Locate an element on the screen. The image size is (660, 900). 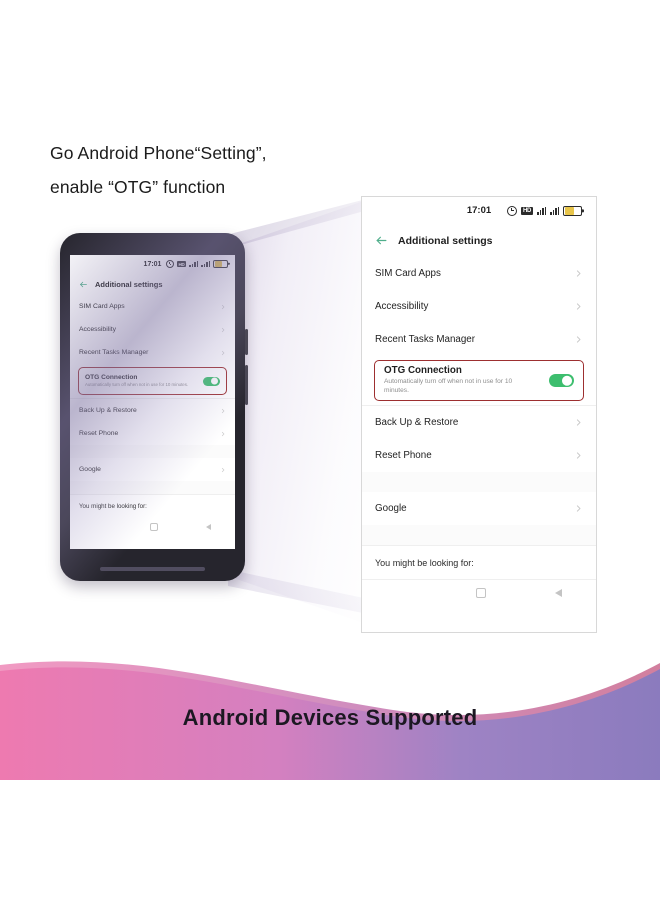
list-item: SIM Card Apps is located at coordinates (152, 306).